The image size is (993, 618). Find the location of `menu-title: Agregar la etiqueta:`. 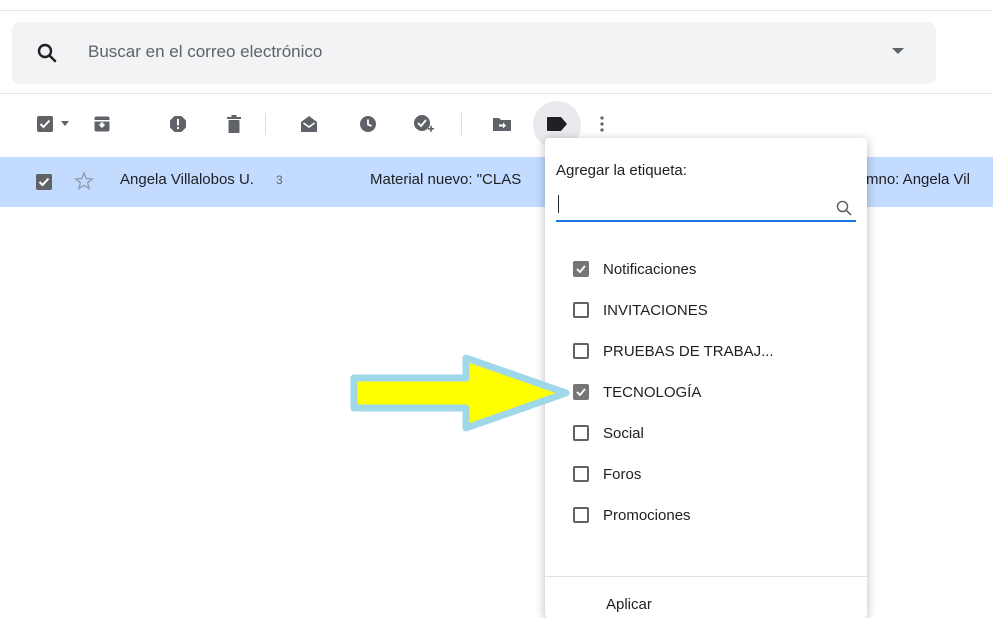

menu-title: Agregar la etiqueta: is located at coordinates (621, 170).